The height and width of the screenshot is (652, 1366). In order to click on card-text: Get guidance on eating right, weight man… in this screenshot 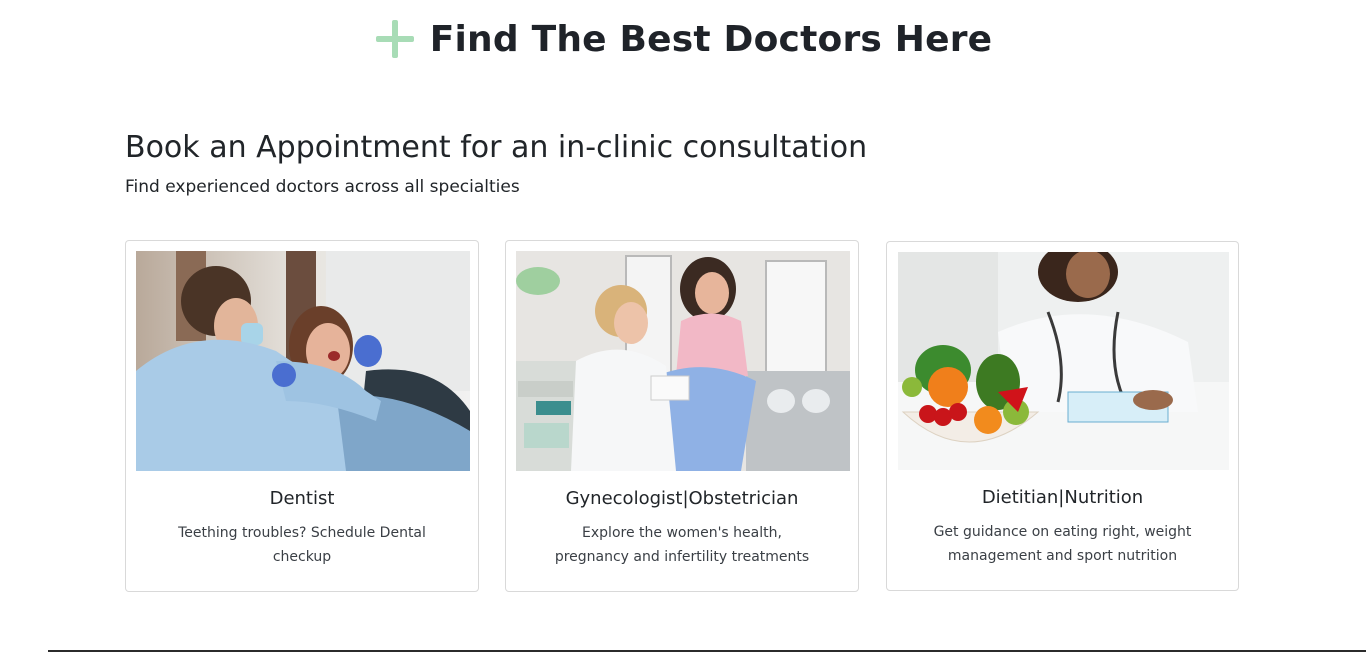, I will do `click(1062, 544)`.